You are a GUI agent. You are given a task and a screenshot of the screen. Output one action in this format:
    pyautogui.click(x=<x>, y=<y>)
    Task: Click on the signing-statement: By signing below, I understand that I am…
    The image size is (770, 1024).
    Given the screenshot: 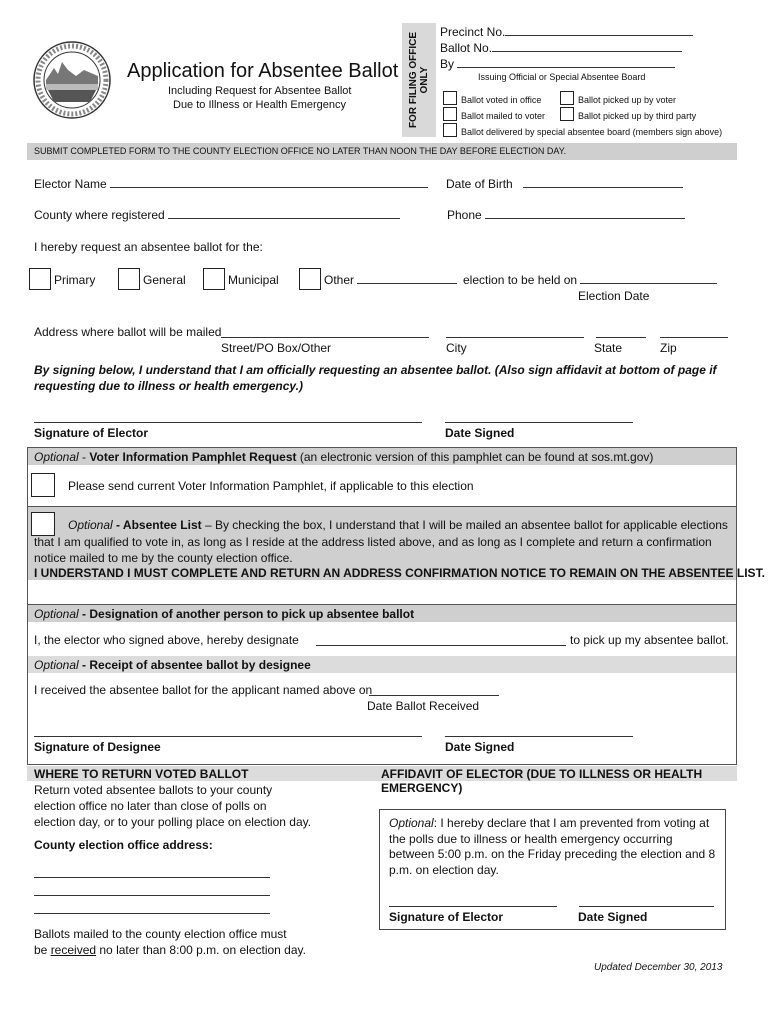 What is the action you would take?
    pyautogui.click(x=375, y=378)
    